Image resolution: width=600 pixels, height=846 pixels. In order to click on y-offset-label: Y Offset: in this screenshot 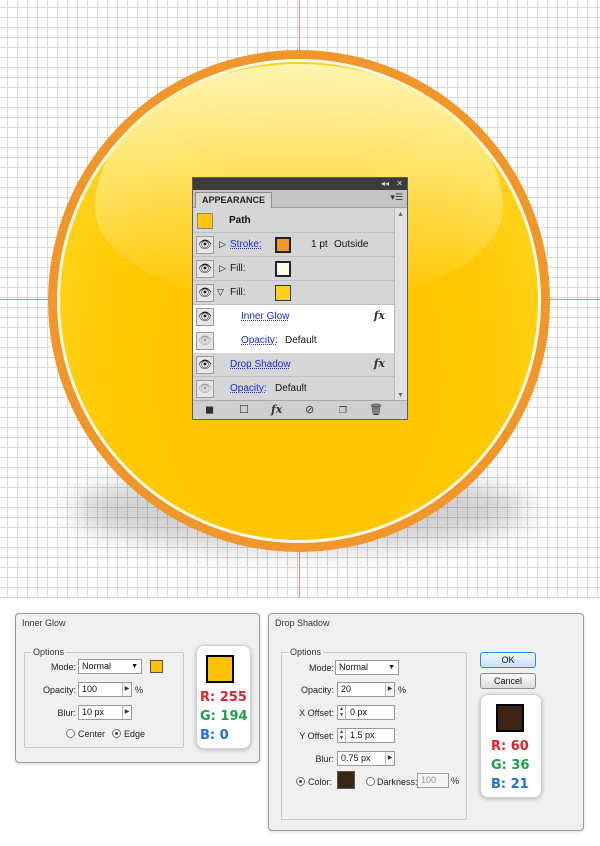, I will do `click(316, 736)`.